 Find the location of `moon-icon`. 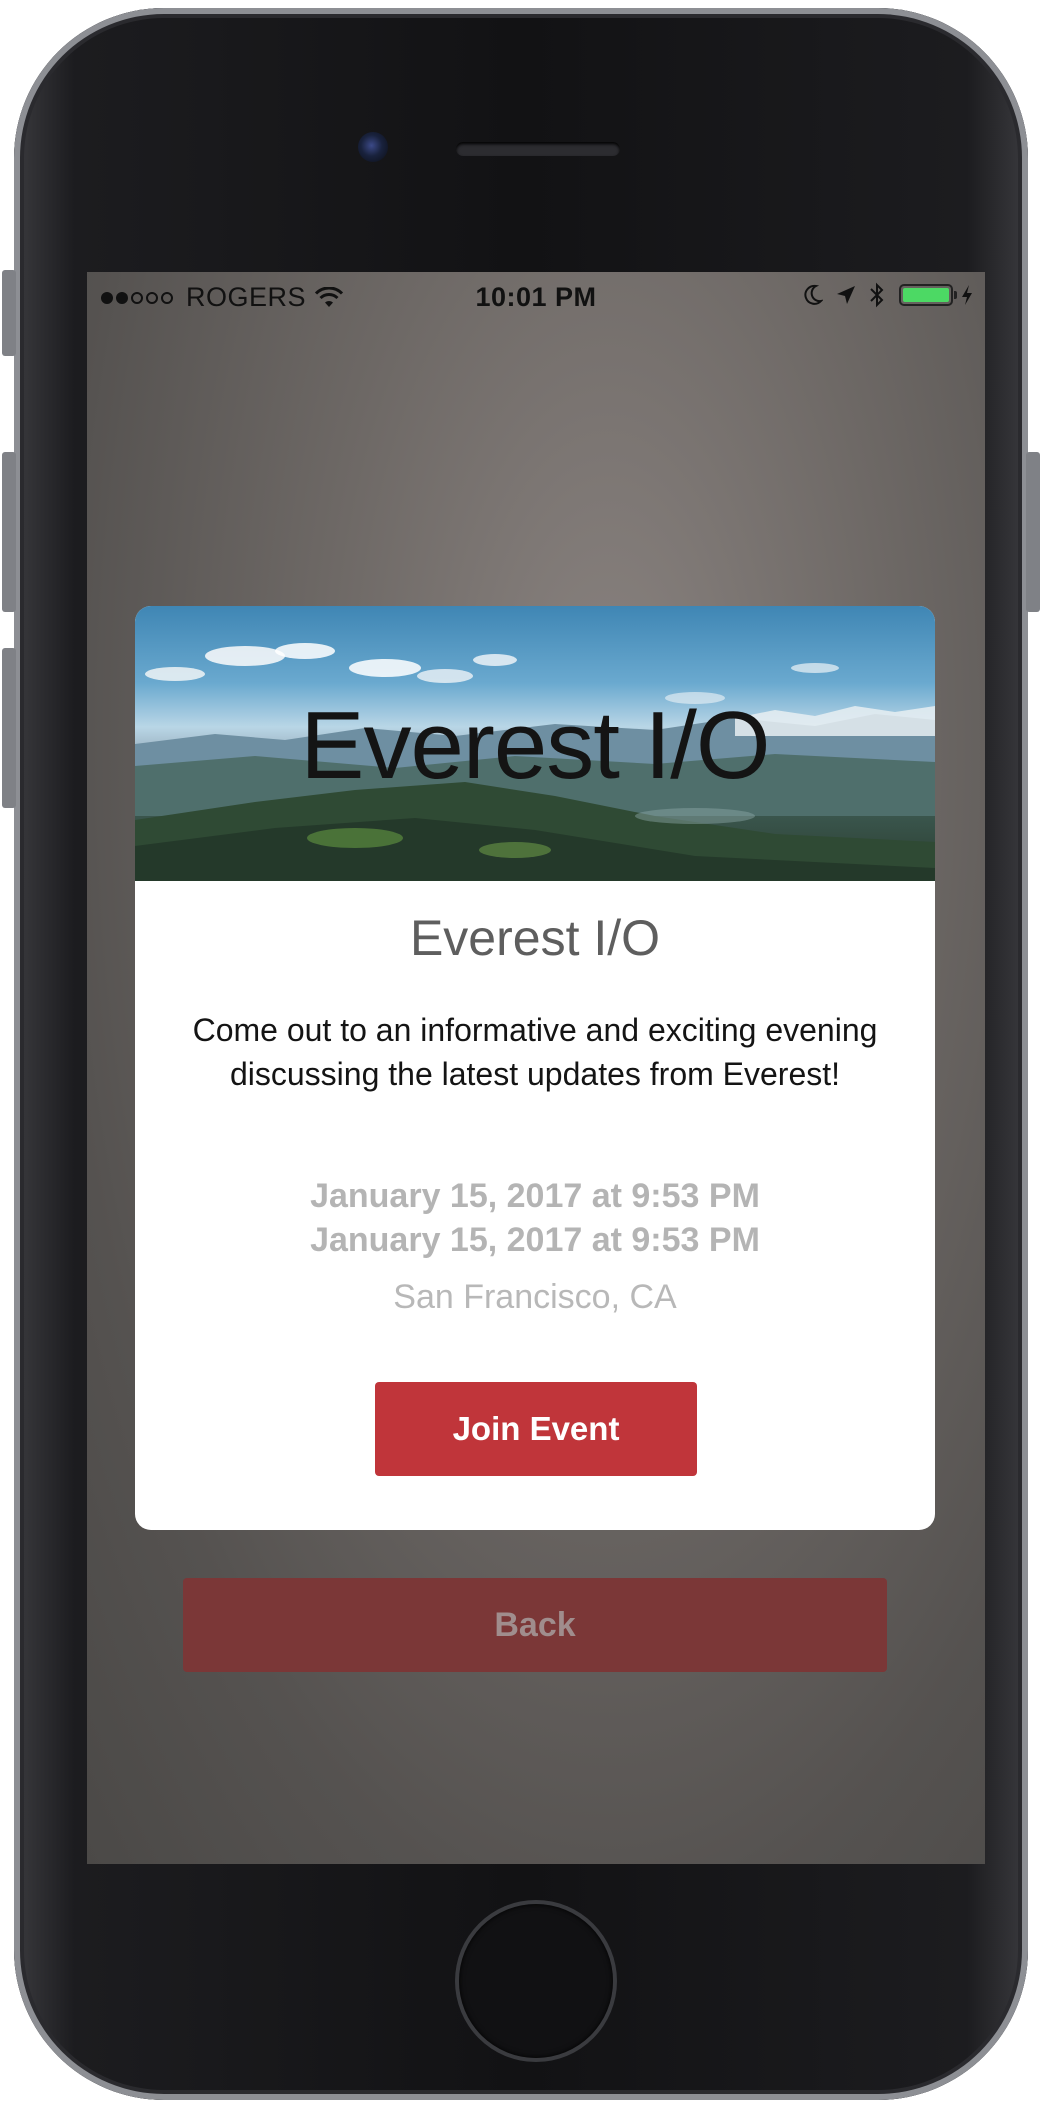

moon-icon is located at coordinates (813, 294).